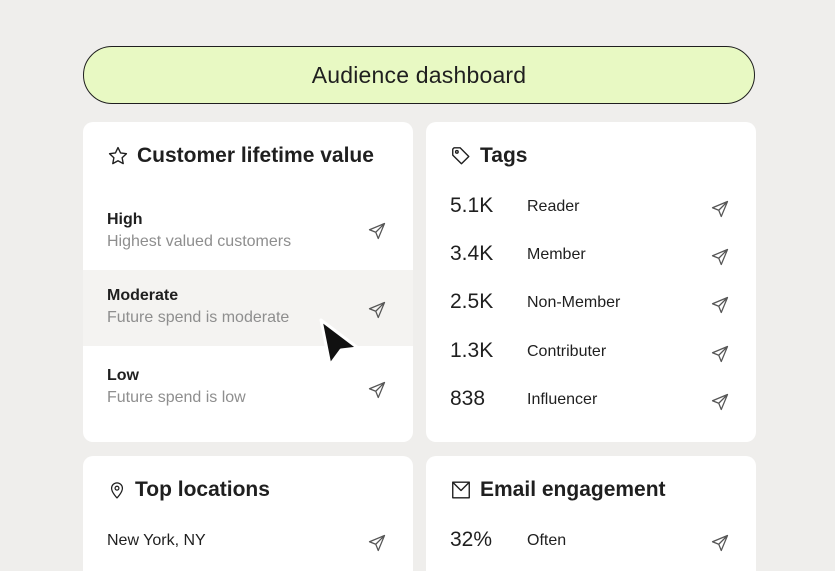  What do you see at coordinates (553, 206) in the screenshot?
I see `tag-label: Reader` at bounding box center [553, 206].